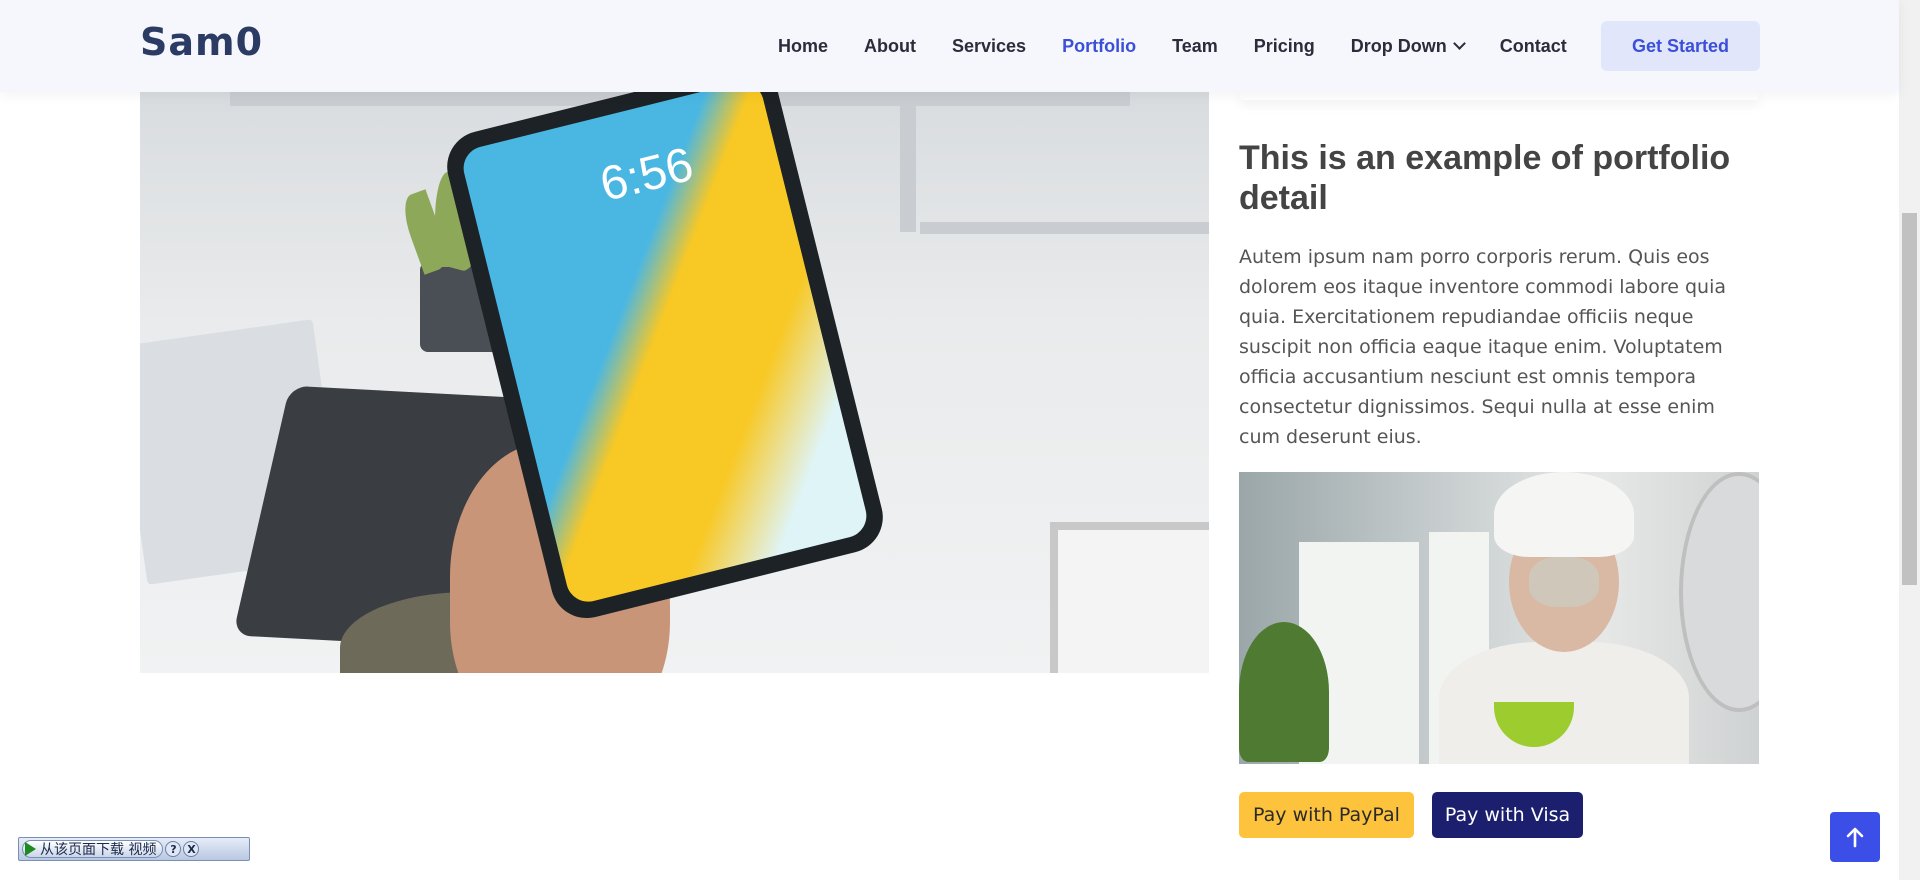  Describe the element at coordinates (191, 849) in the screenshot. I see `close-button: X` at that location.